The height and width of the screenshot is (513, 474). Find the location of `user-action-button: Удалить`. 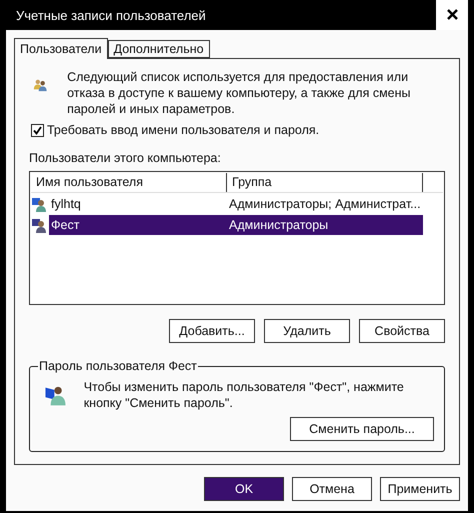

user-action-button: Удалить is located at coordinates (307, 331).